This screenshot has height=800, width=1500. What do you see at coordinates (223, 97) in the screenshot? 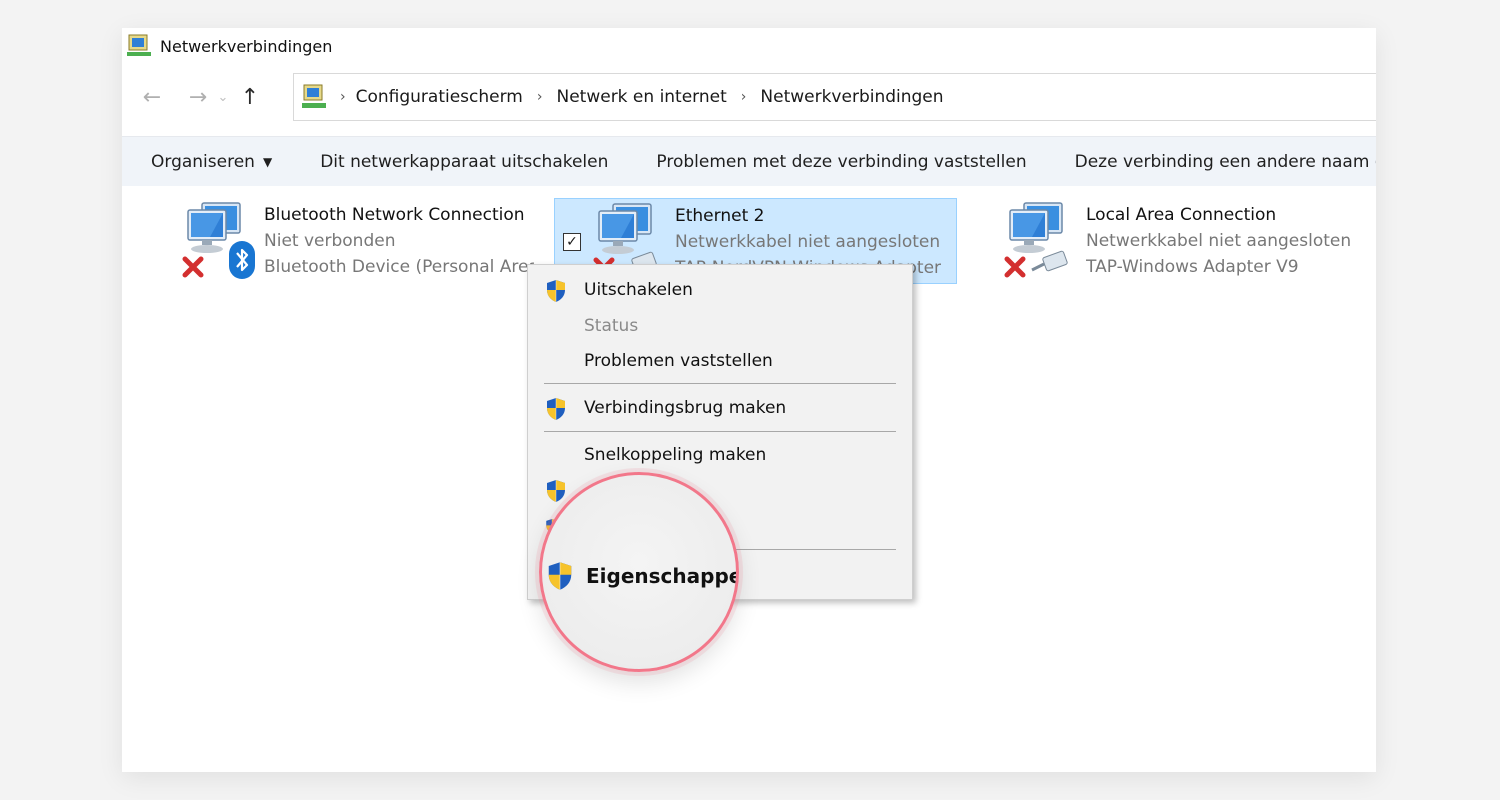
I see `recent-locations-chevron-icon: ⌄` at bounding box center [223, 97].